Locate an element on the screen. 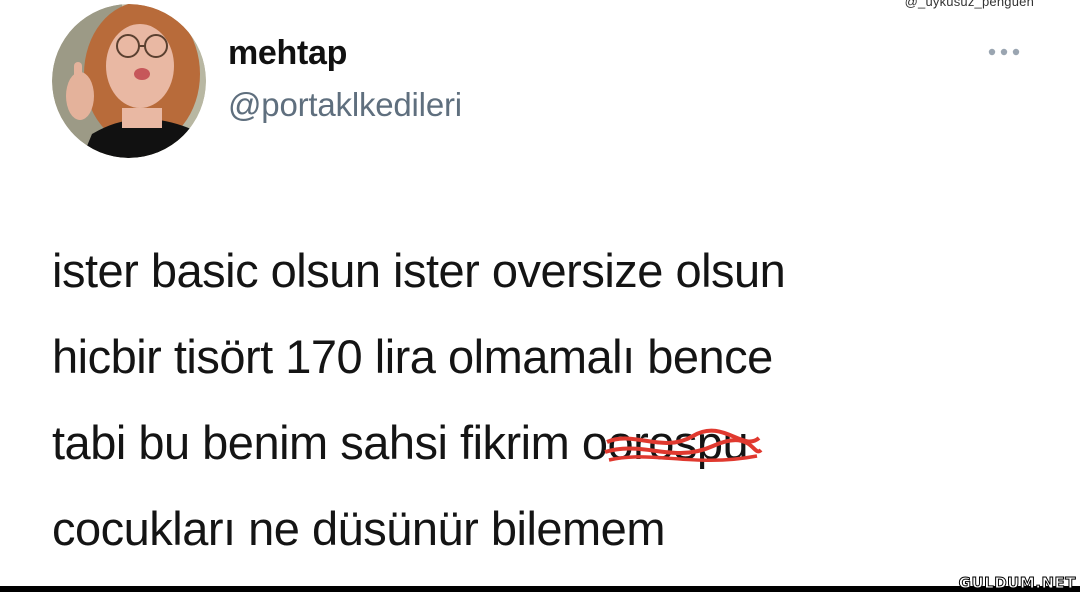  tweet-line-1: ister basic olsun ister oversize olsun is located at coordinates (419, 270).